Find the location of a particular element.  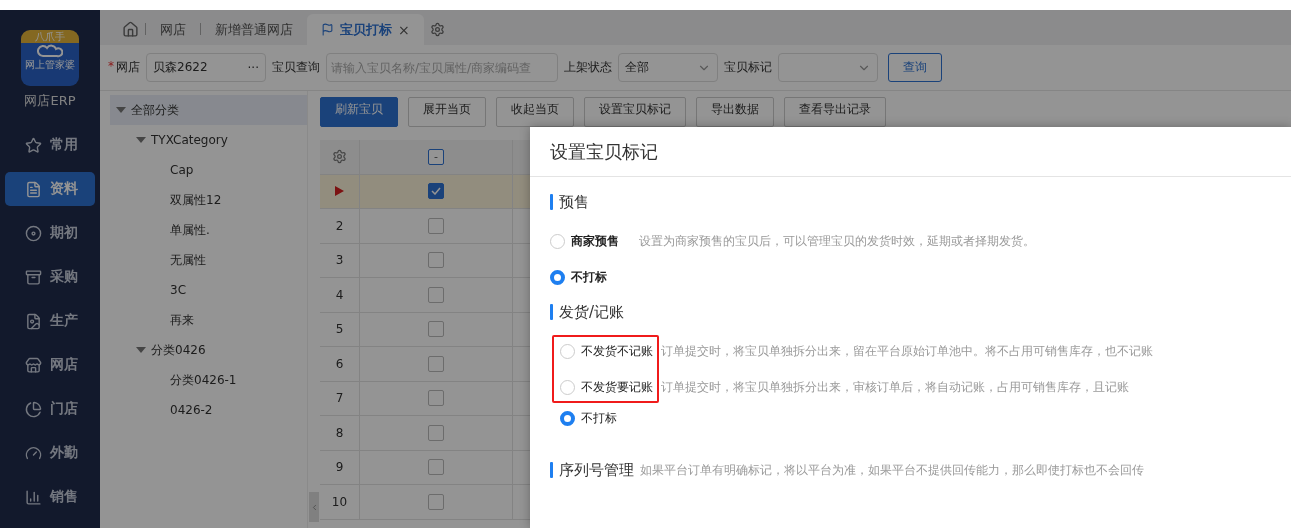

row-number: 4 is located at coordinates (339, 294).